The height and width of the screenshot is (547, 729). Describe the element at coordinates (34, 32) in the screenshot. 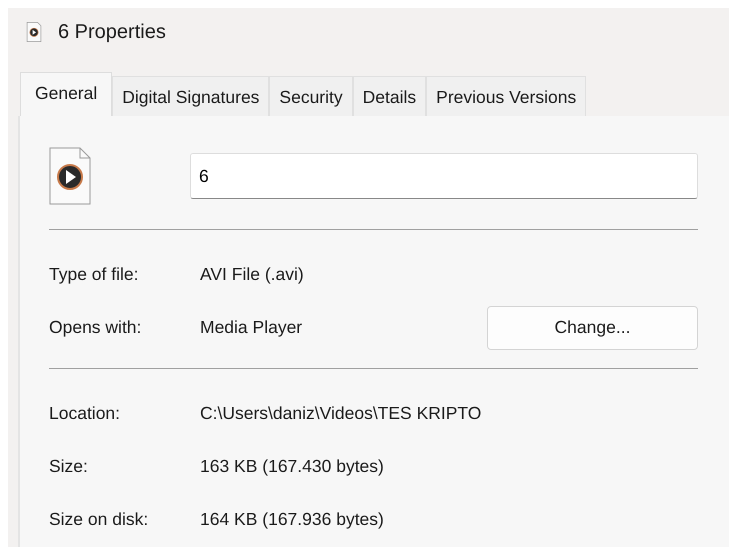

I see `file-icon` at that location.